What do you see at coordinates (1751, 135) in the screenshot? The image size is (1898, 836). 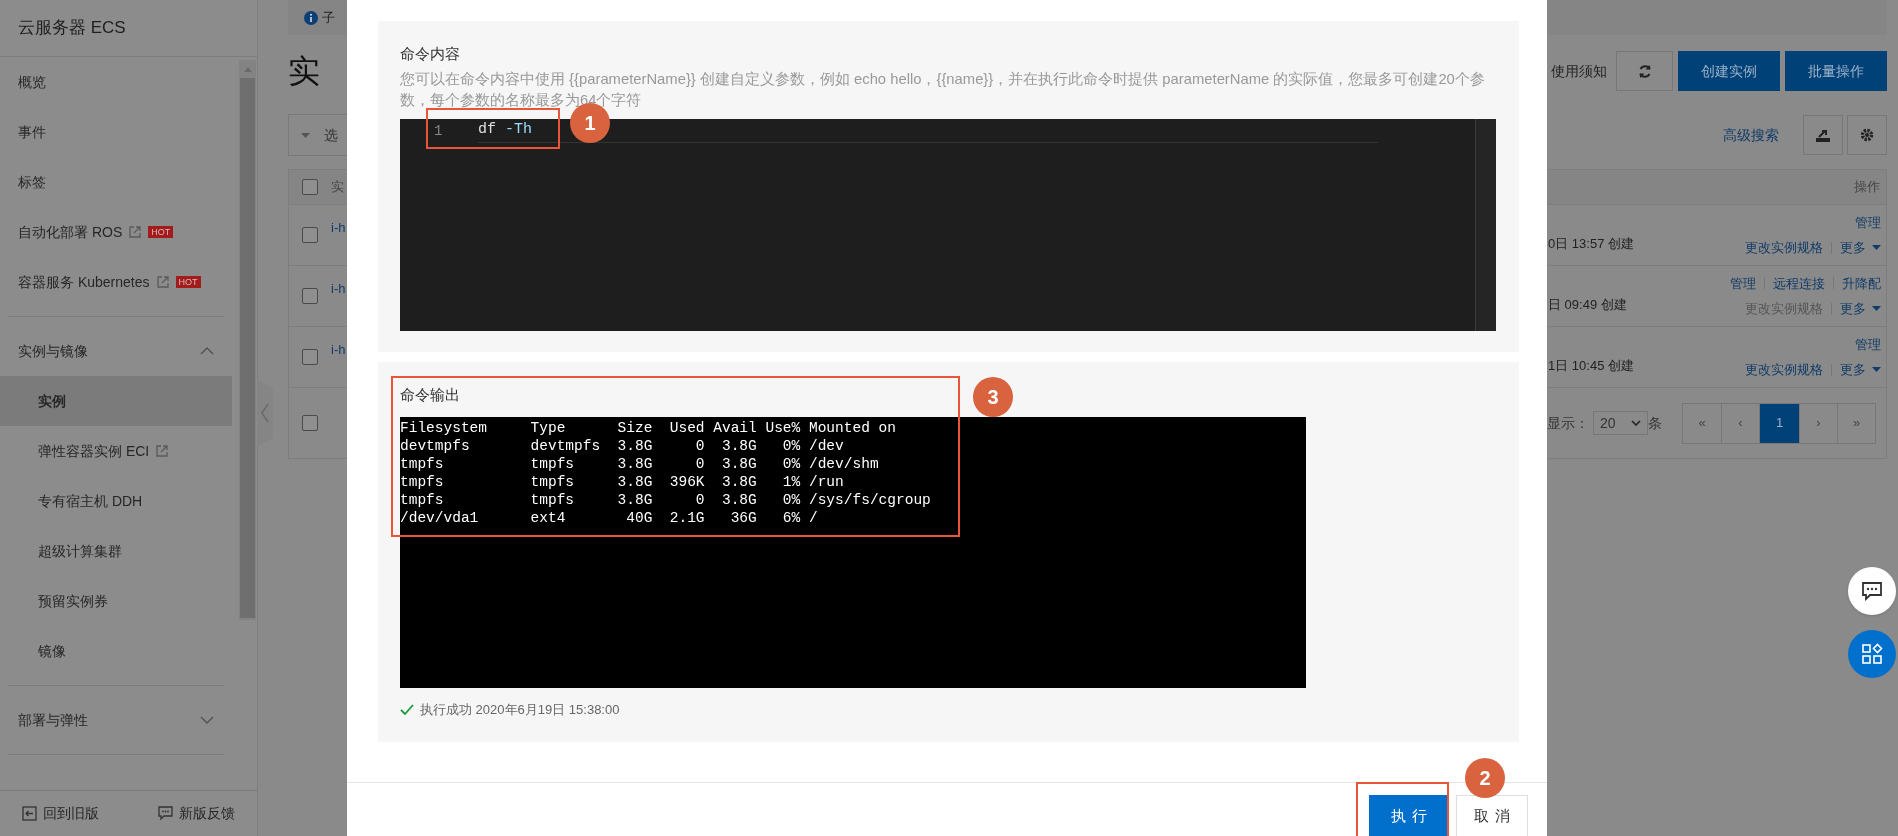 I see `advanced-search-link: 高级搜索` at bounding box center [1751, 135].